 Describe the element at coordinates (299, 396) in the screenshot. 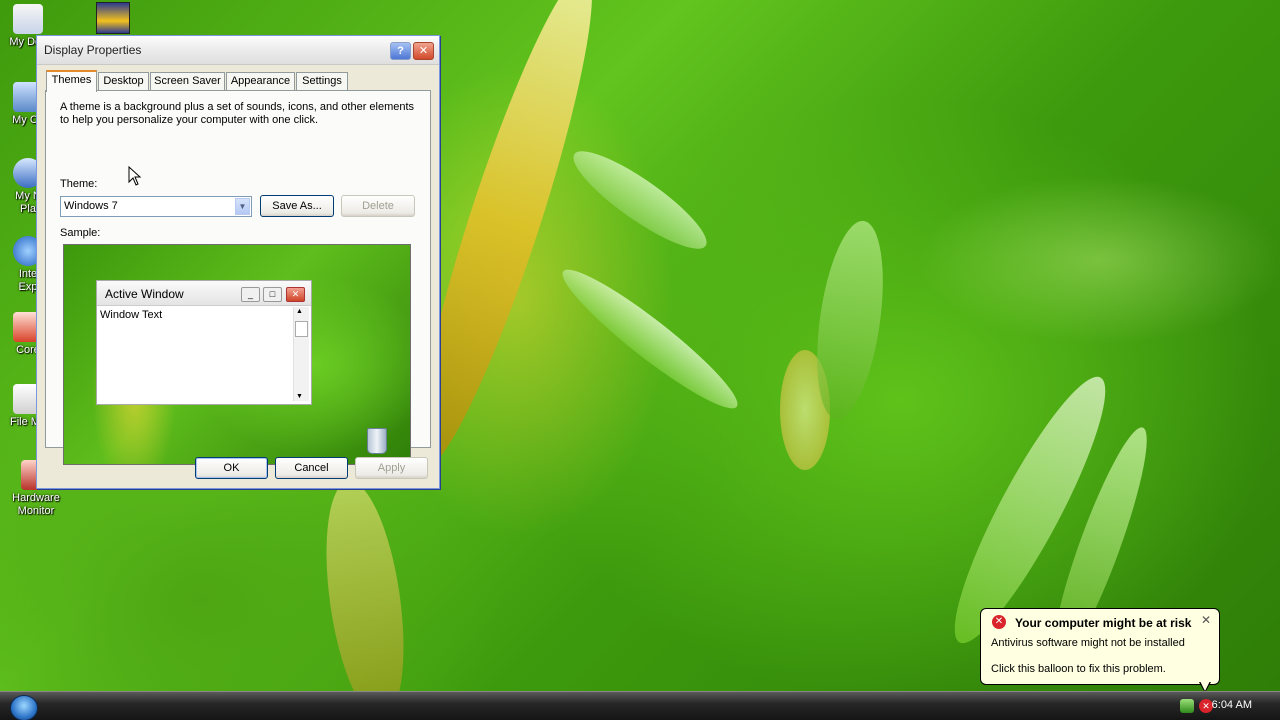

I see `scroll-down-icon: ▼` at that location.